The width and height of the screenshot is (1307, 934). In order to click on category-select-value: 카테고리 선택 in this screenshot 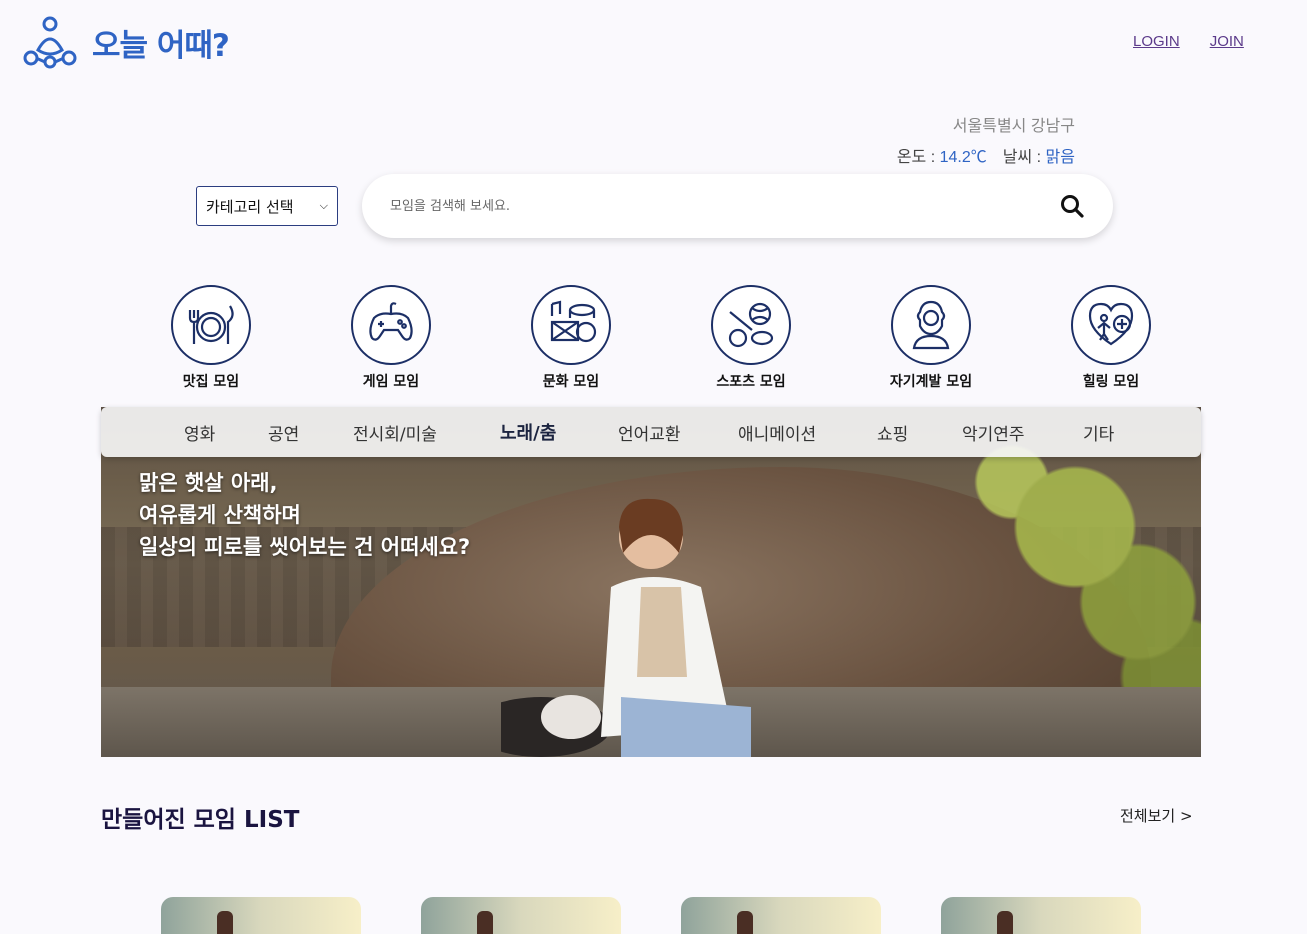, I will do `click(250, 206)`.